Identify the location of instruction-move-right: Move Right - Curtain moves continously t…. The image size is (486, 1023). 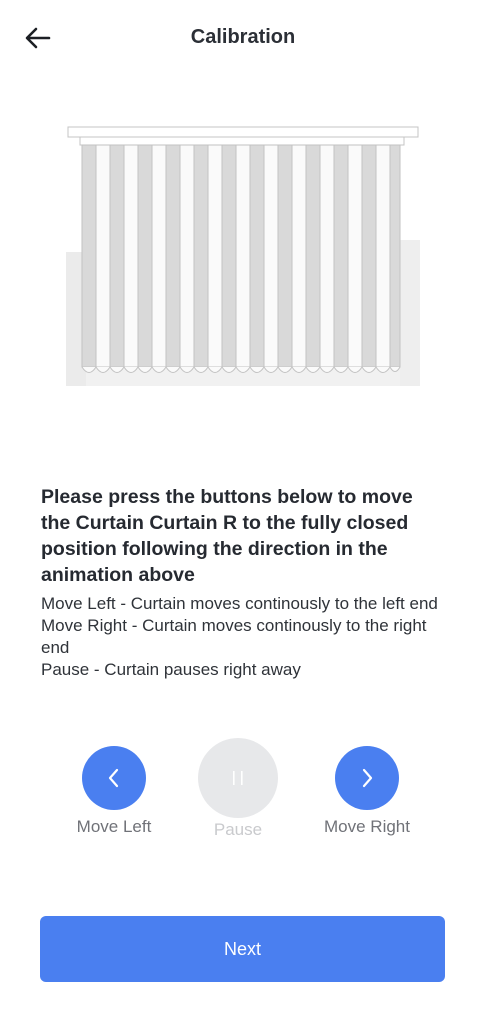
(234, 636).